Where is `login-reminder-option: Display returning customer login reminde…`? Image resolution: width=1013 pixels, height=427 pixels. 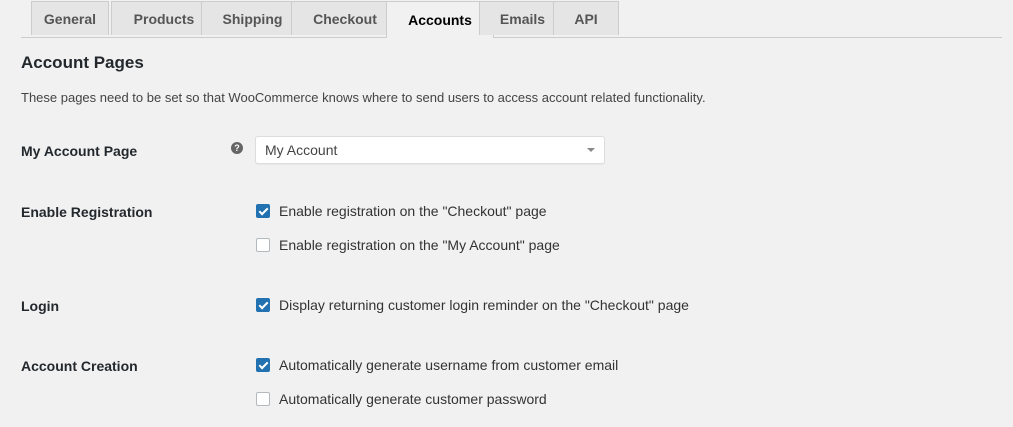 login-reminder-option: Display returning customer login reminde… is located at coordinates (472, 305).